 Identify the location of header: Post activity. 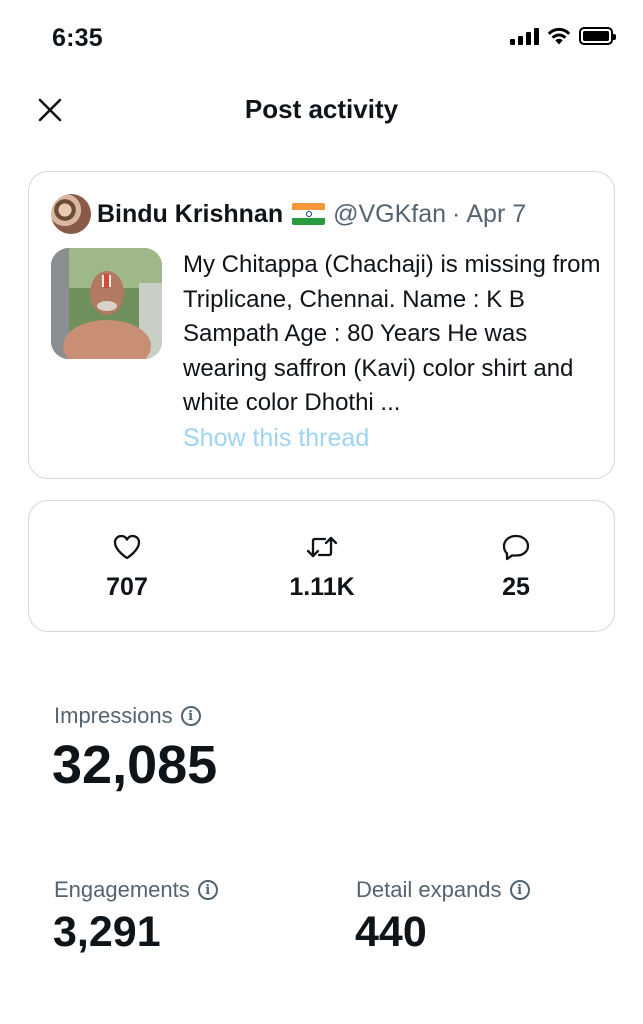
(321, 110).